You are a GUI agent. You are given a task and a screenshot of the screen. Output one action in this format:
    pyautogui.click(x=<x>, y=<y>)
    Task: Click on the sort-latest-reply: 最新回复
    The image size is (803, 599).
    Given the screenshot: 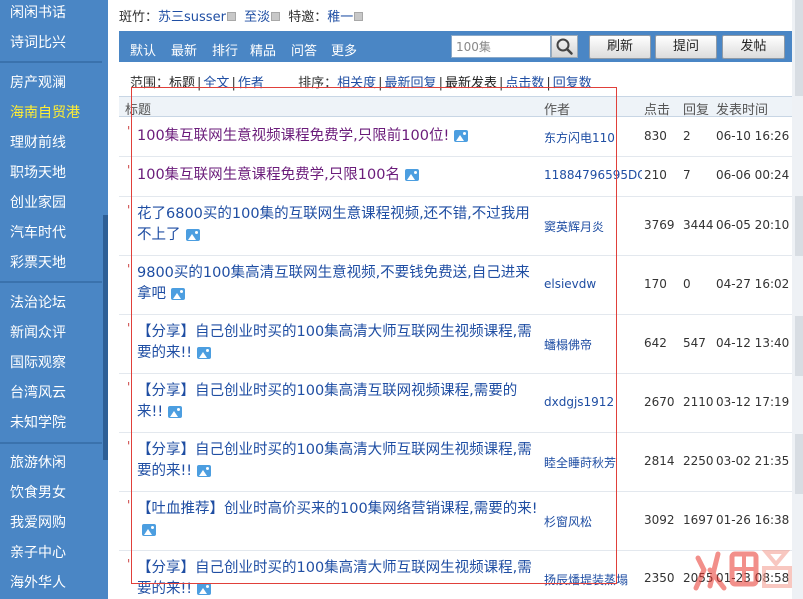 What is the action you would take?
    pyautogui.click(x=411, y=83)
    